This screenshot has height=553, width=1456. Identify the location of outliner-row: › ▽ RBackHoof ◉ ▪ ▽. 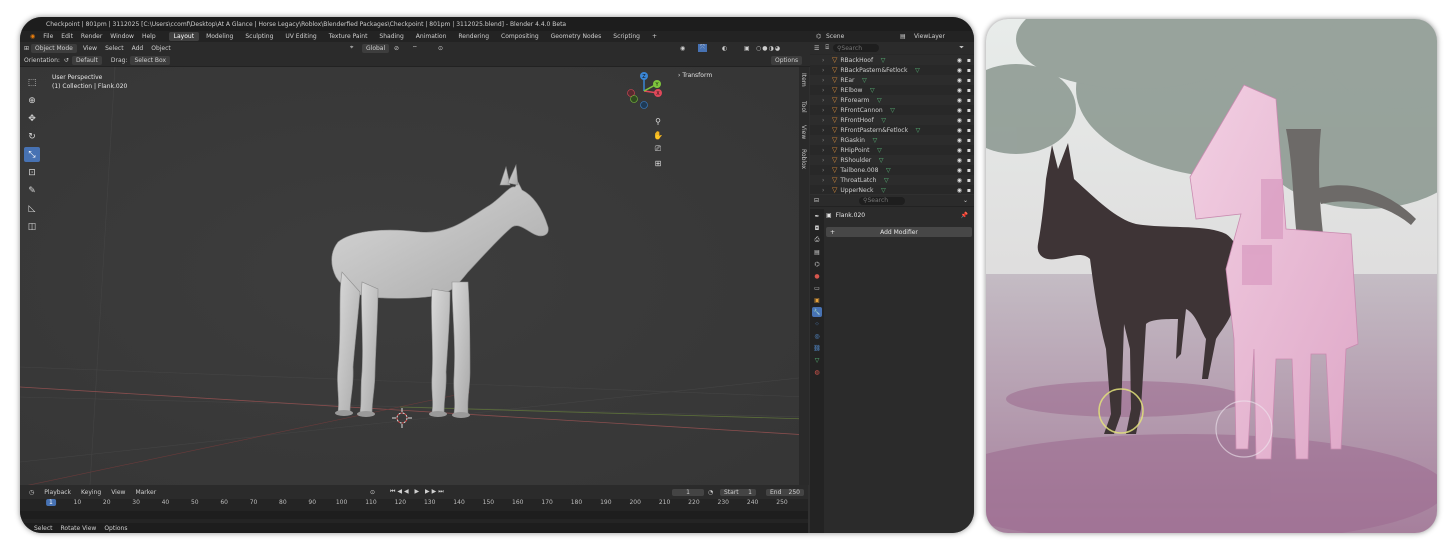
(892, 60).